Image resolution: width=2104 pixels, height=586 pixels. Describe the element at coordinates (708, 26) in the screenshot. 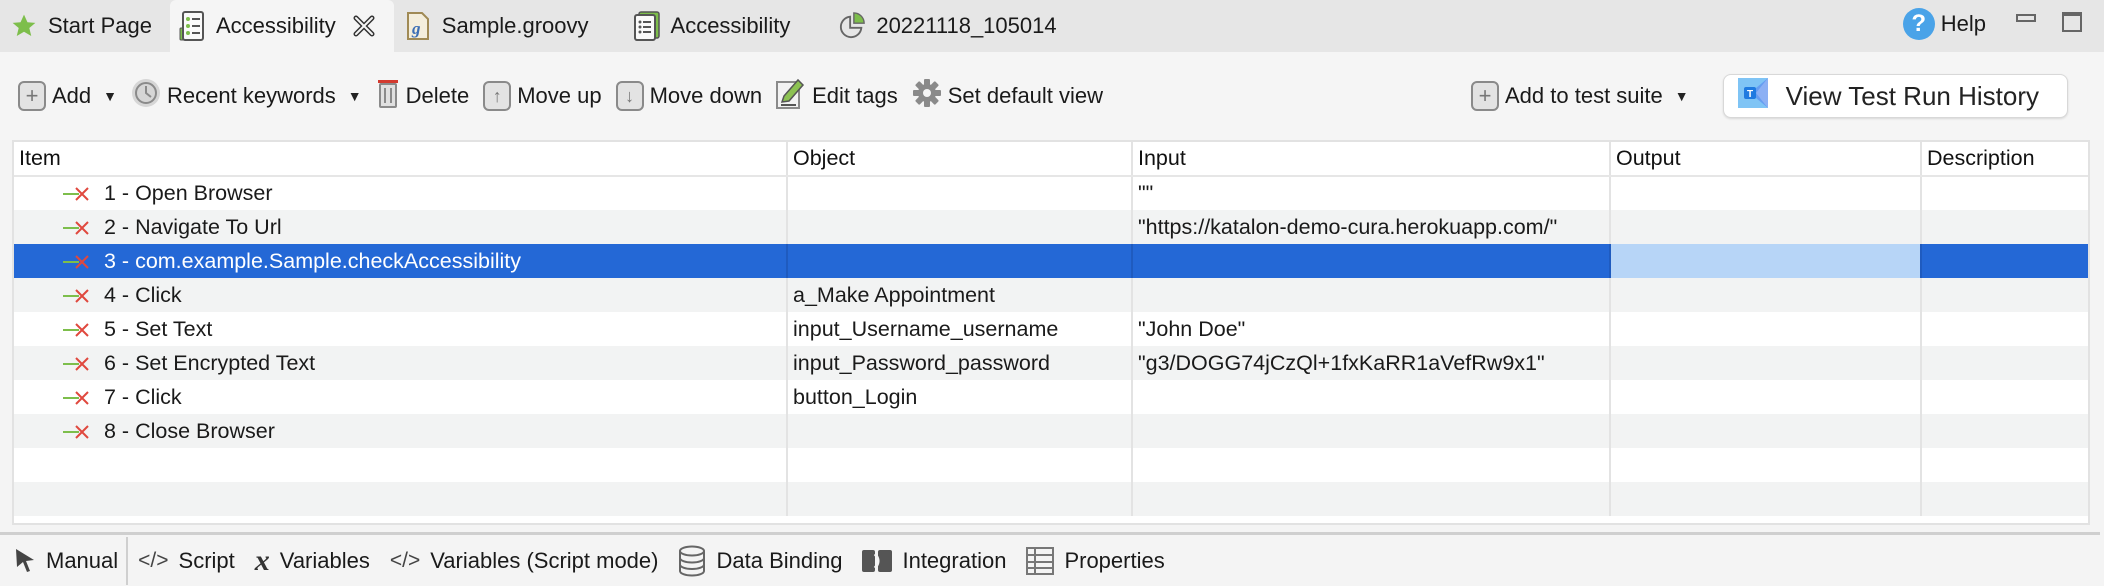

I see `tab-accessibility-test-suite: Accessibility` at that location.